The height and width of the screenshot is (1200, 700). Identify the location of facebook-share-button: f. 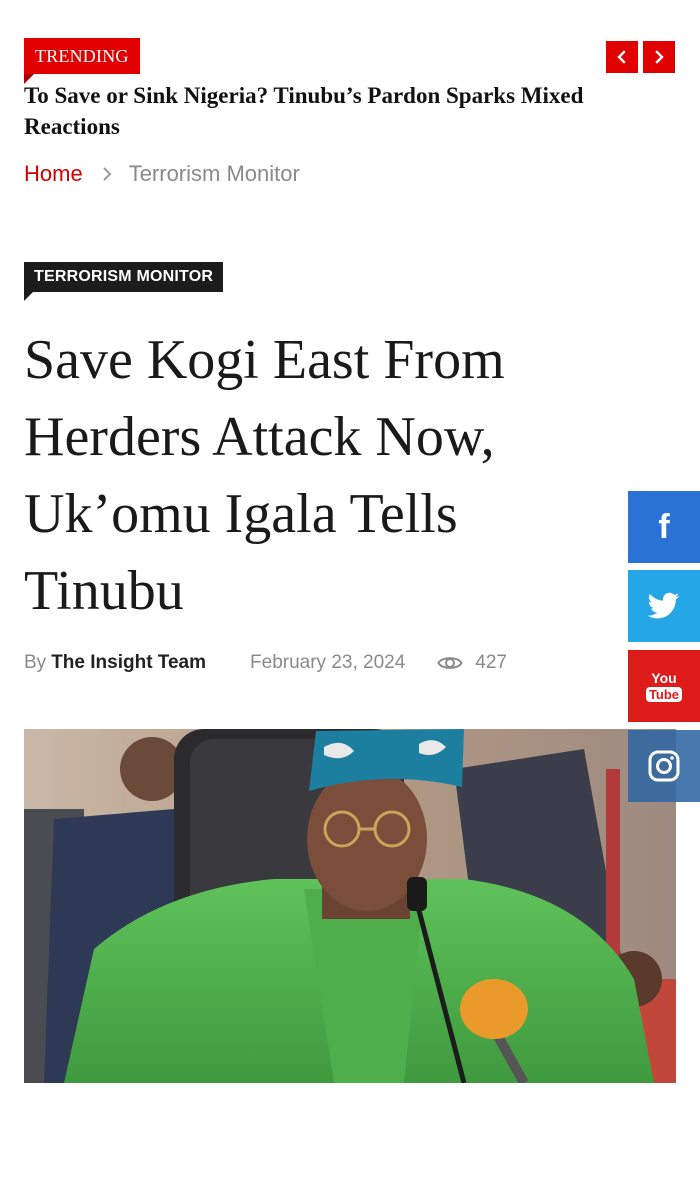
(664, 527).